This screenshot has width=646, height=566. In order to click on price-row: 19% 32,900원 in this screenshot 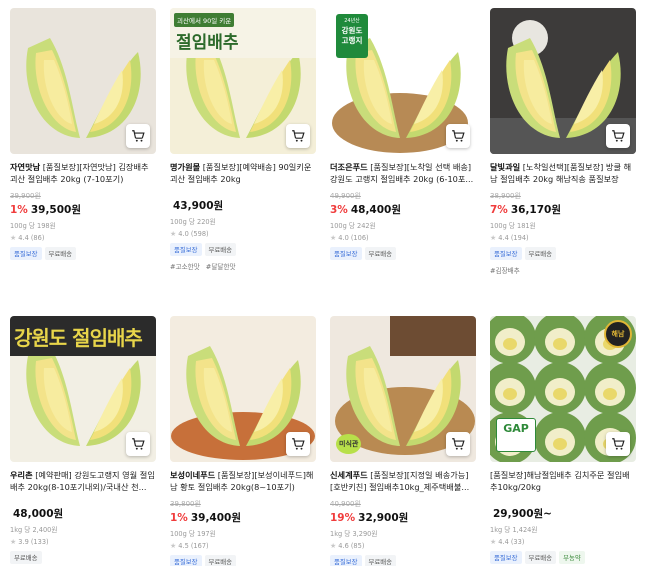, I will do `click(403, 517)`.